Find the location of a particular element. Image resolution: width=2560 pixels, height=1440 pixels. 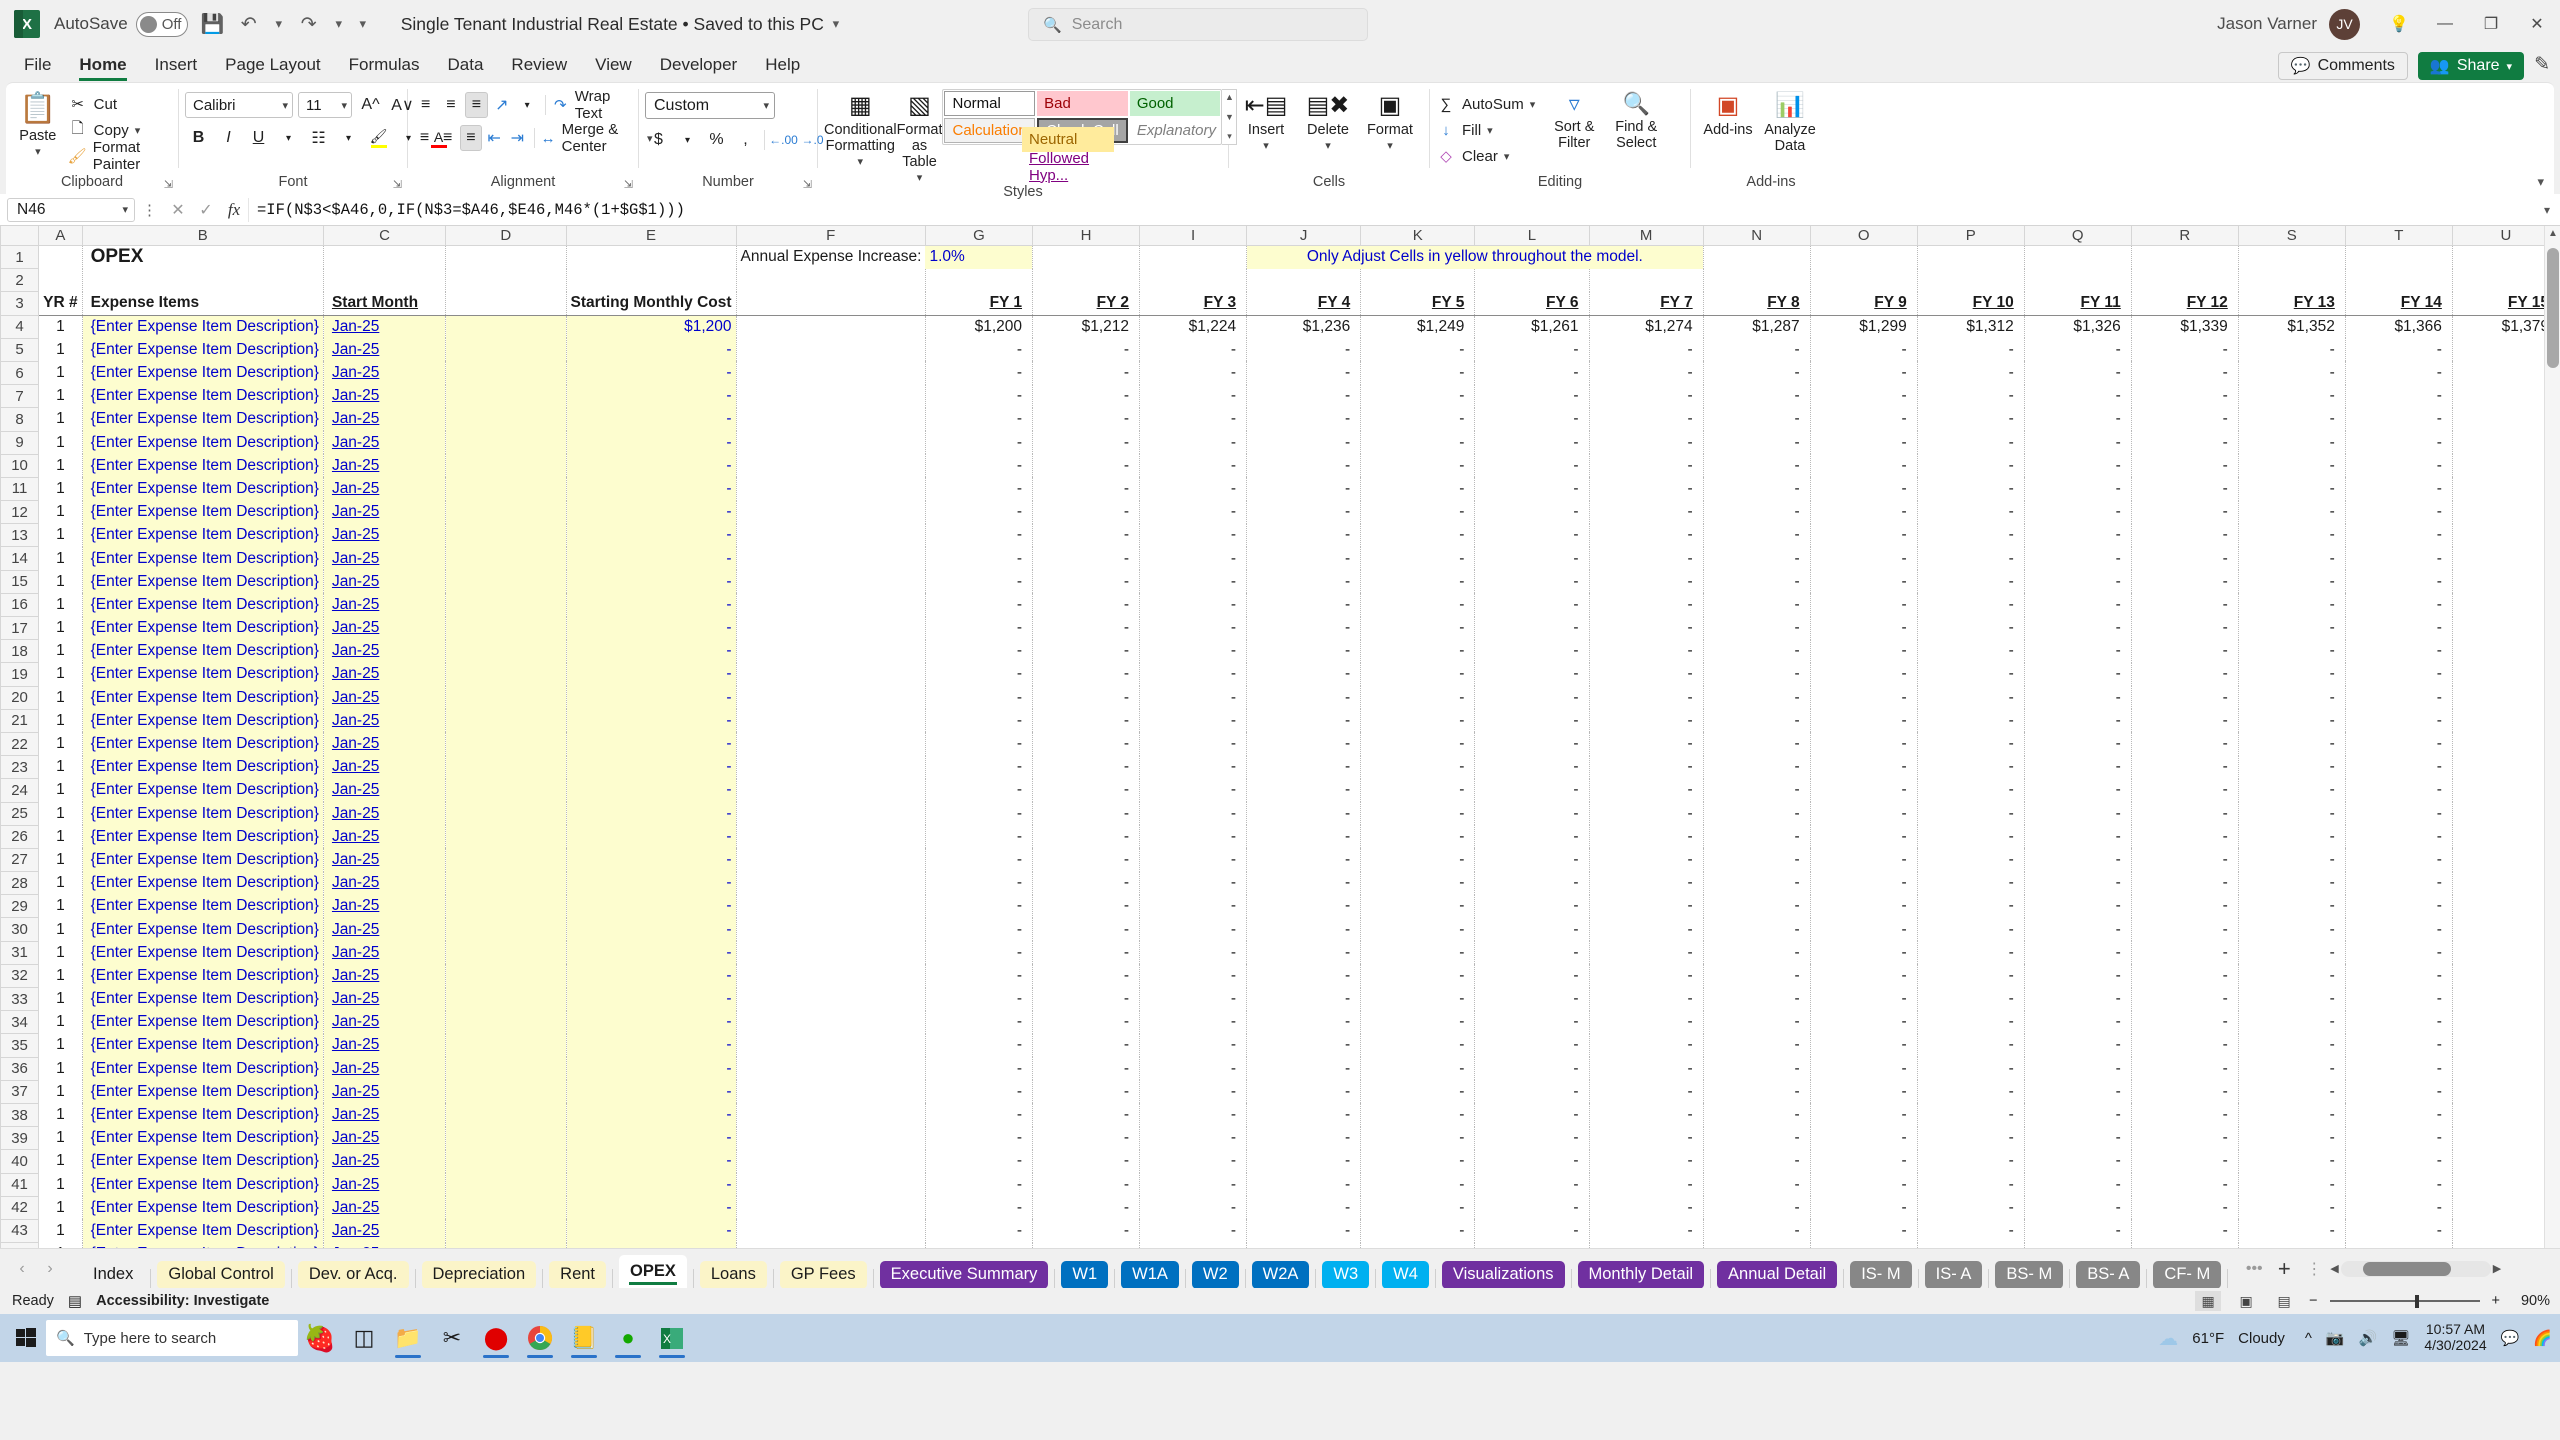

cell-h28-value: - is located at coordinates (1086, 883).